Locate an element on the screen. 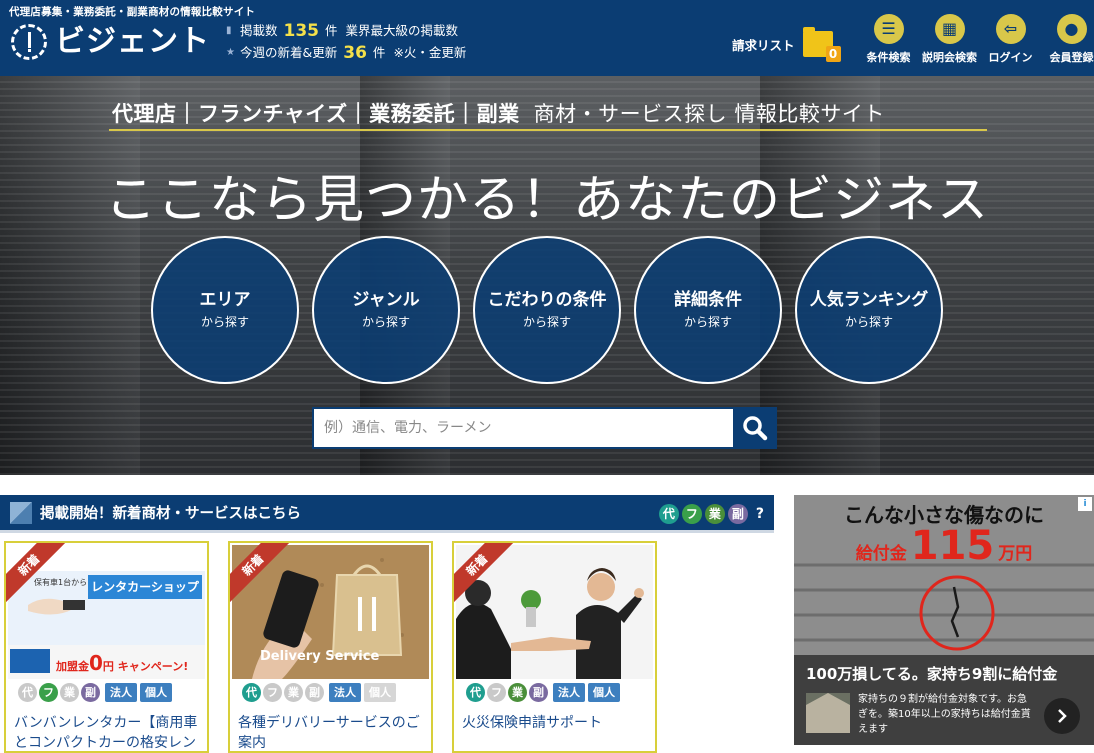 The height and width of the screenshot is (753, 1094). banner-text: 保有車1台から is located at coordinates (61, 582).